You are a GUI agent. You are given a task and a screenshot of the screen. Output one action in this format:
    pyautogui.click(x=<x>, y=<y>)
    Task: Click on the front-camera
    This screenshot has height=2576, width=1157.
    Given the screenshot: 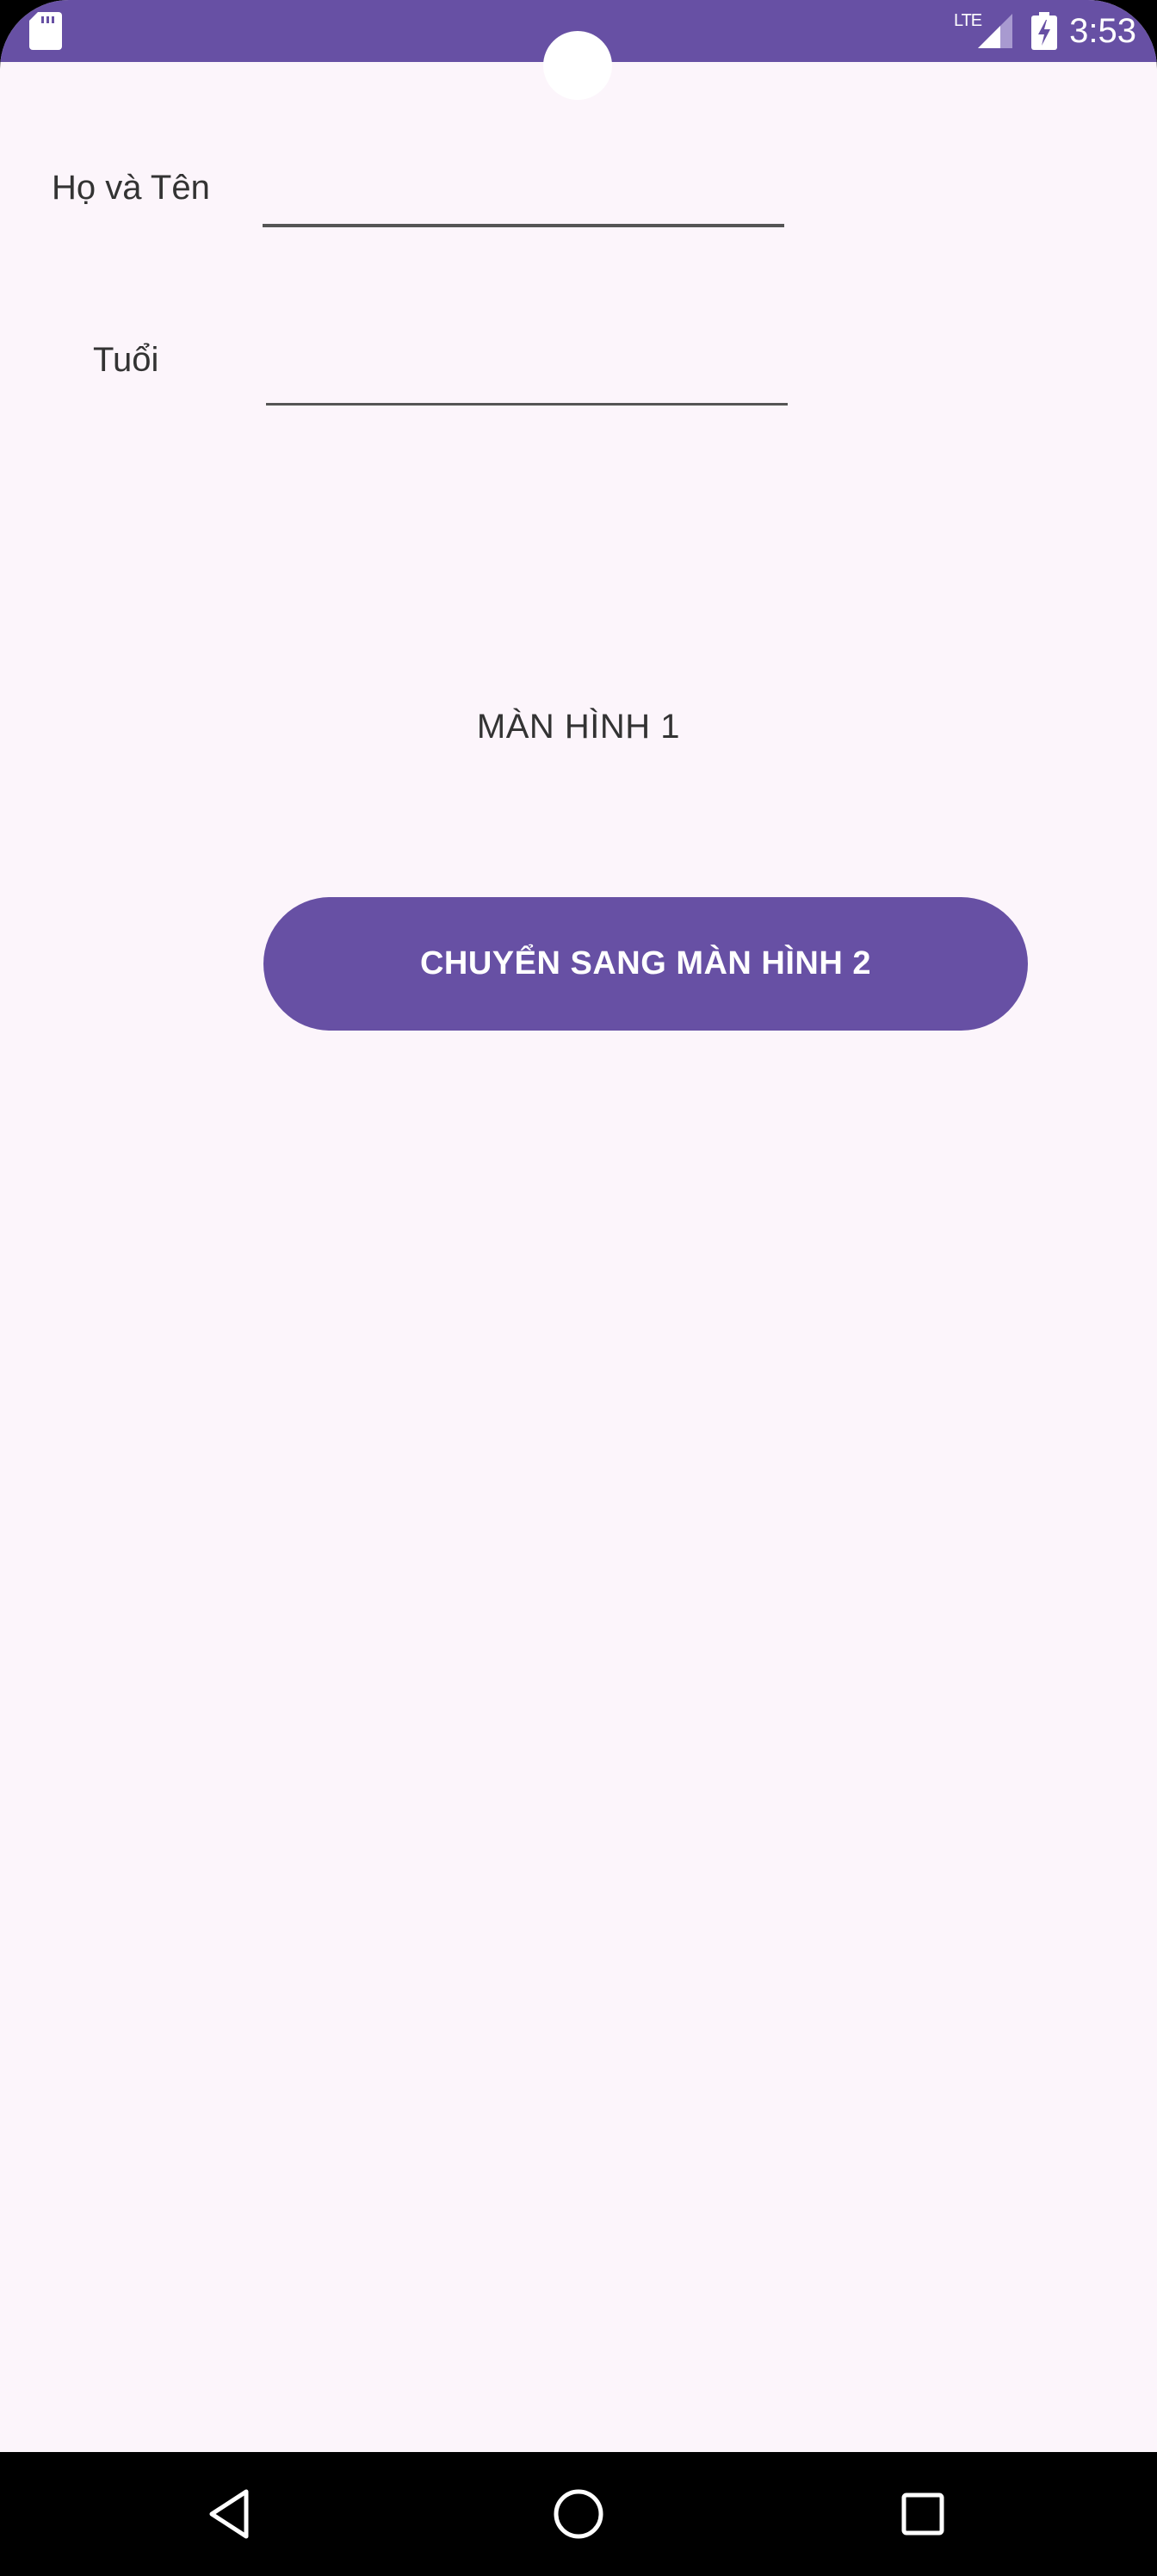 What is the action you would take?
    pyautogui.click(x=578, y=65)
    